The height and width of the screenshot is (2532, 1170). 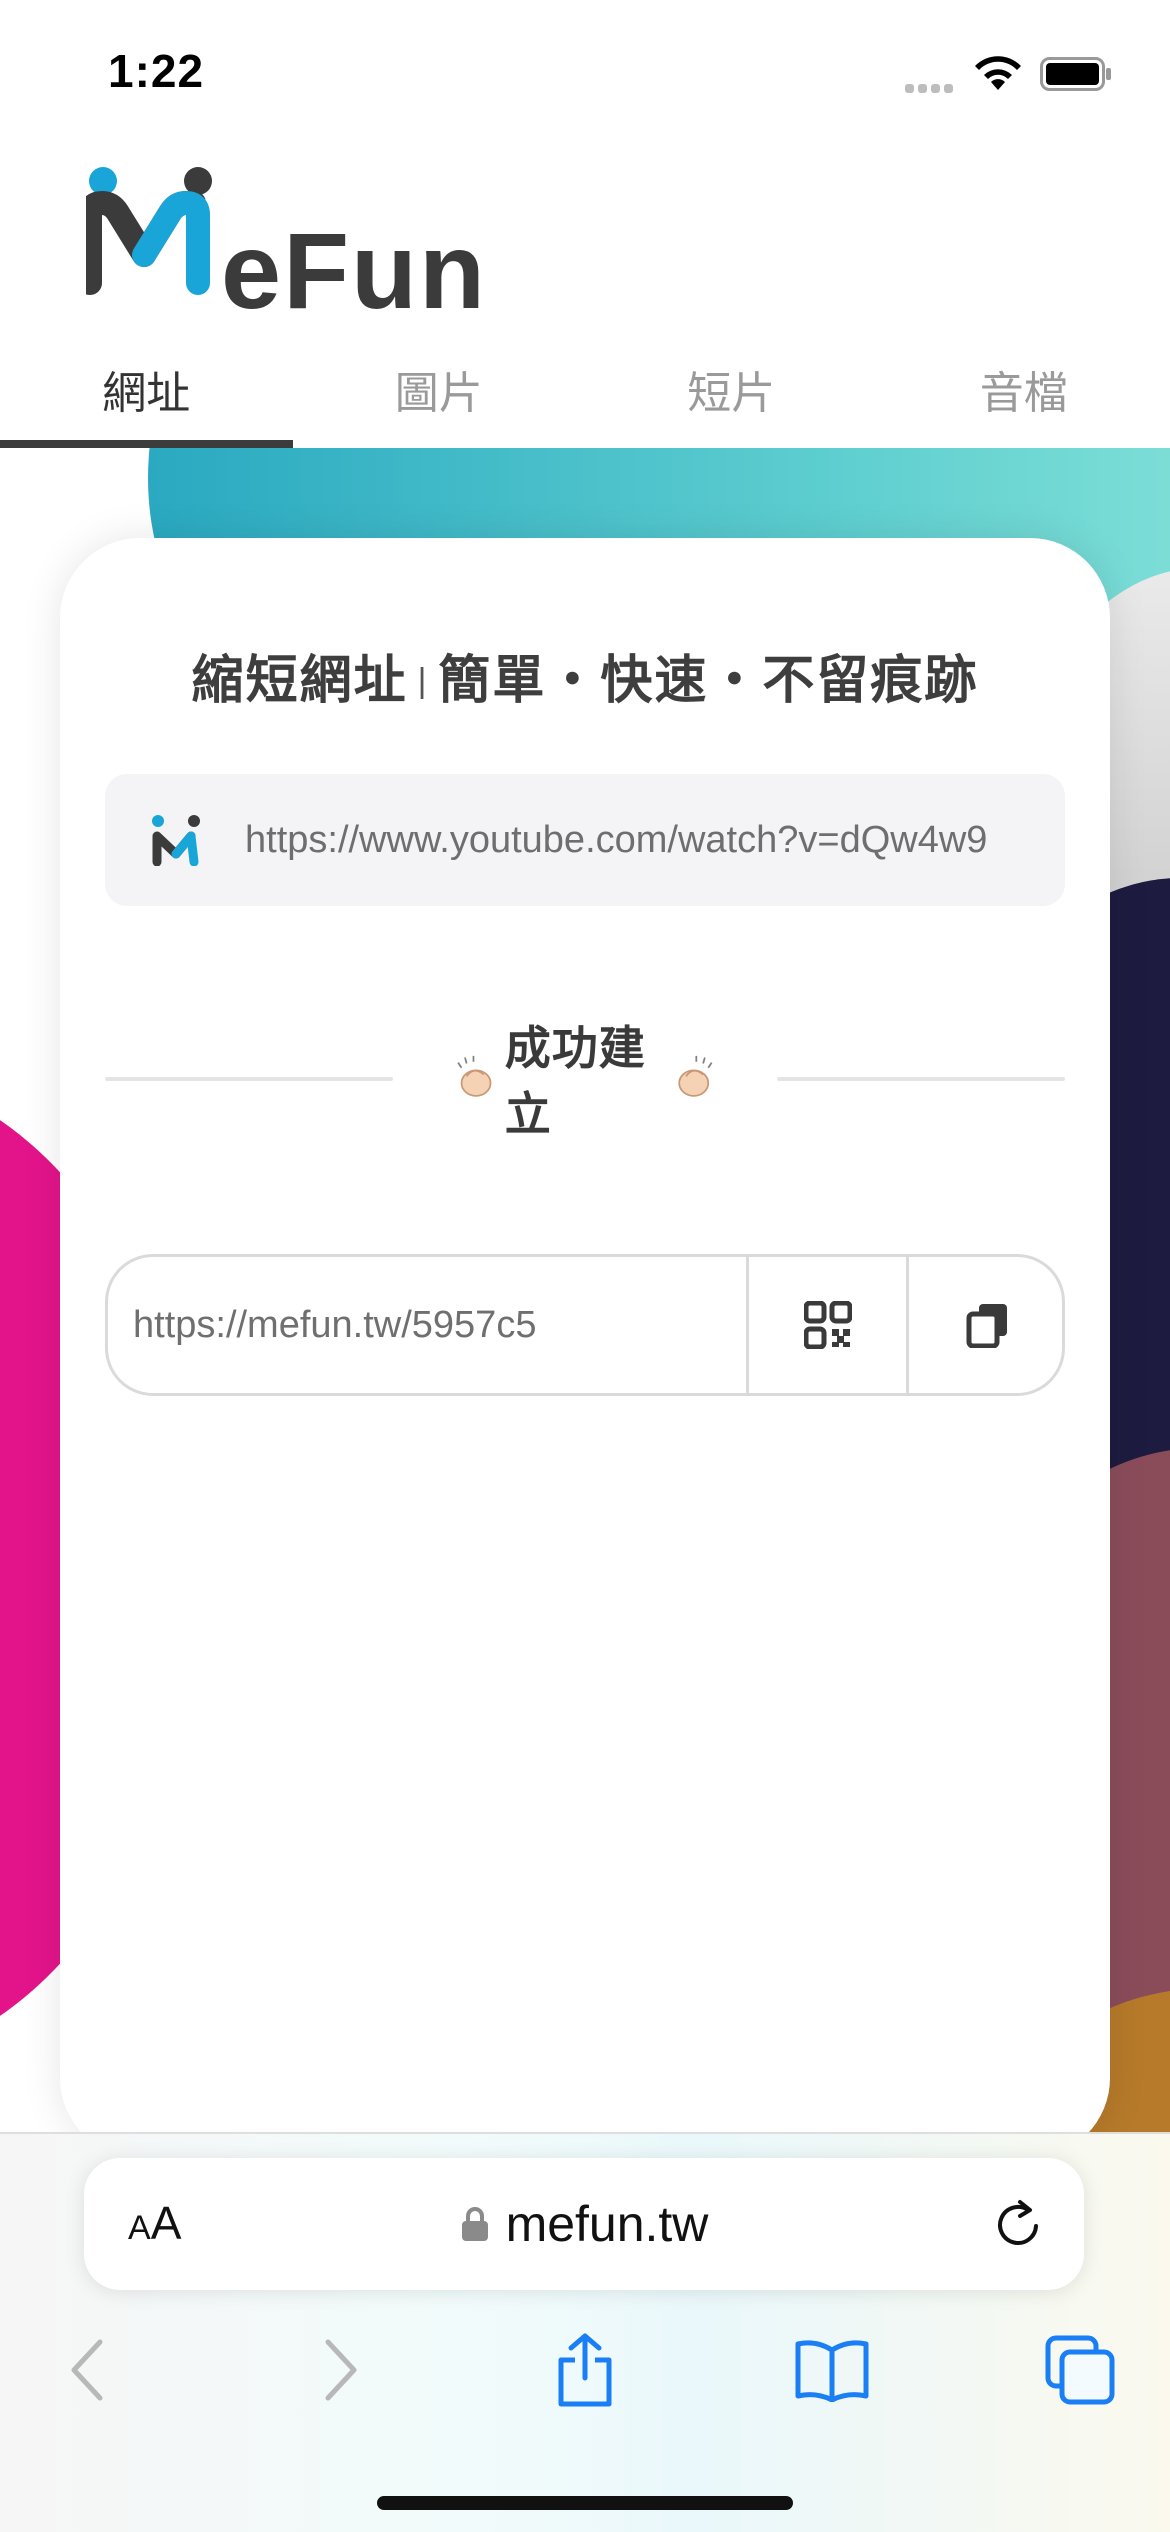 I want to click on short-url-result: https://mefun.tw/5957c5, so click(x=585, y=1325).